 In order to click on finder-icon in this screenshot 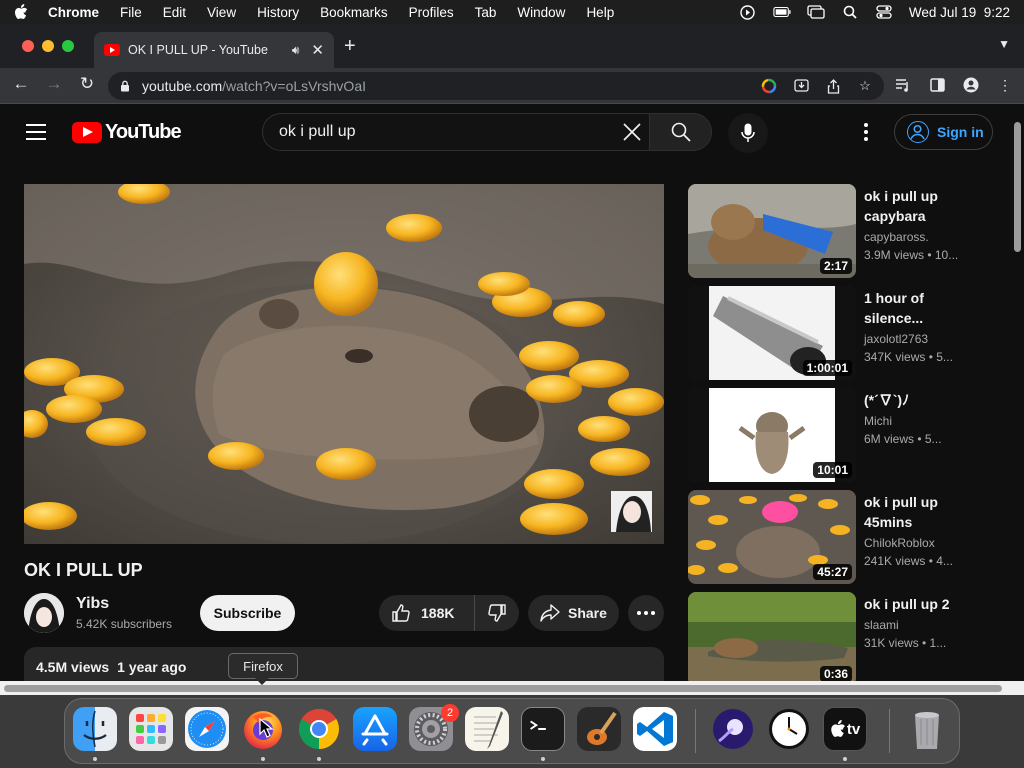, I will do `click(95, 729)`.